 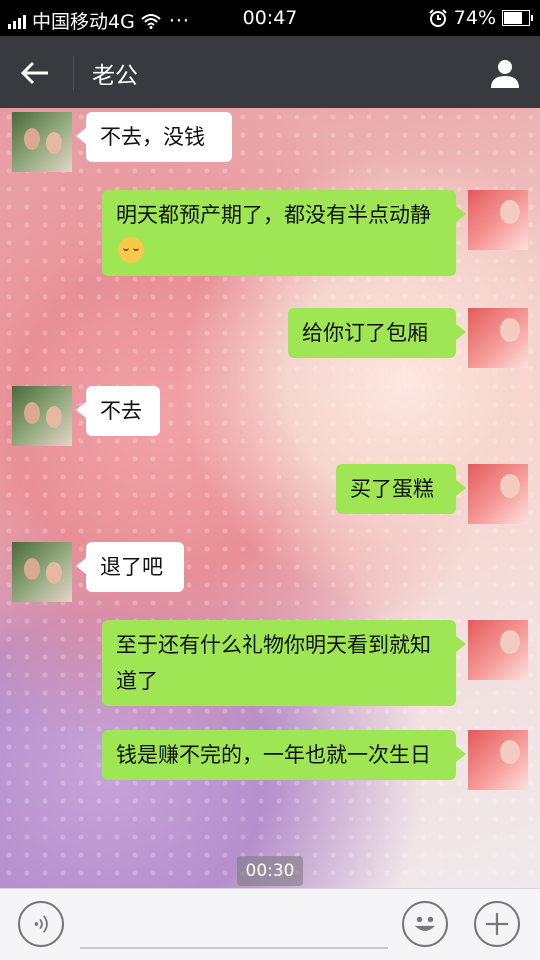 What do you see at coordinates (270, 924) in the screenshot?
I see `input-bar` at bounding box center [270, 924].